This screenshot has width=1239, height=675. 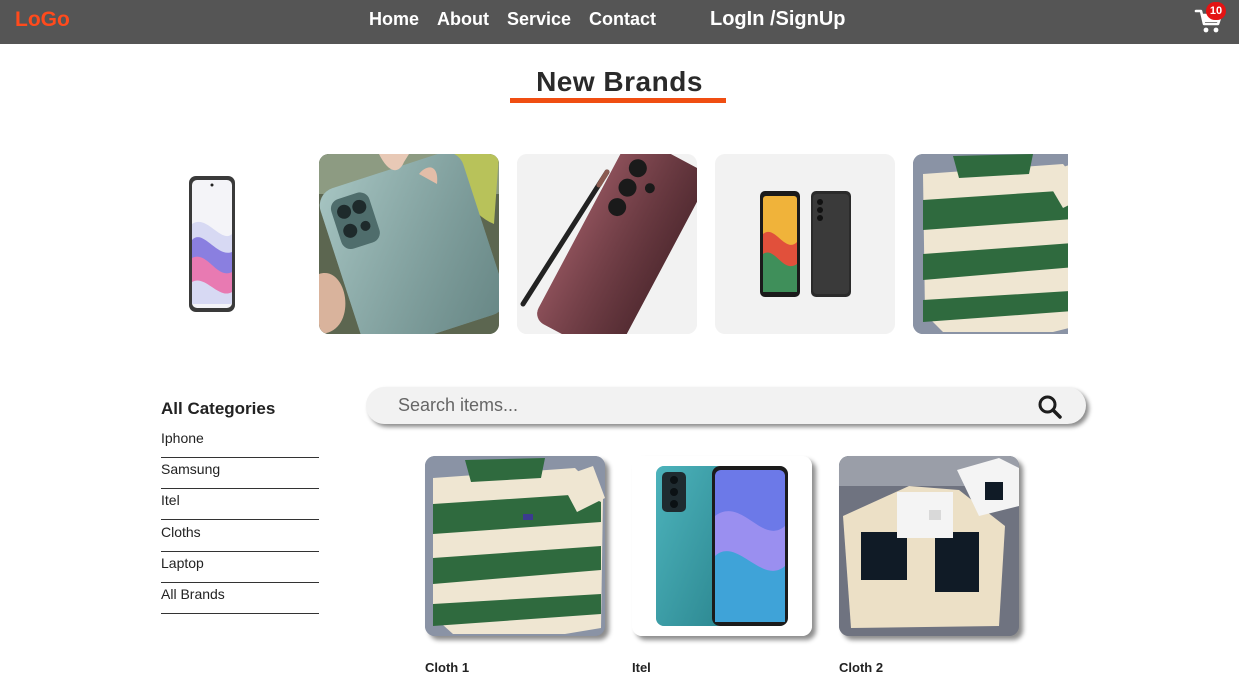 I want to click on patchwork-sweater-image, so click(x=929, y=546).